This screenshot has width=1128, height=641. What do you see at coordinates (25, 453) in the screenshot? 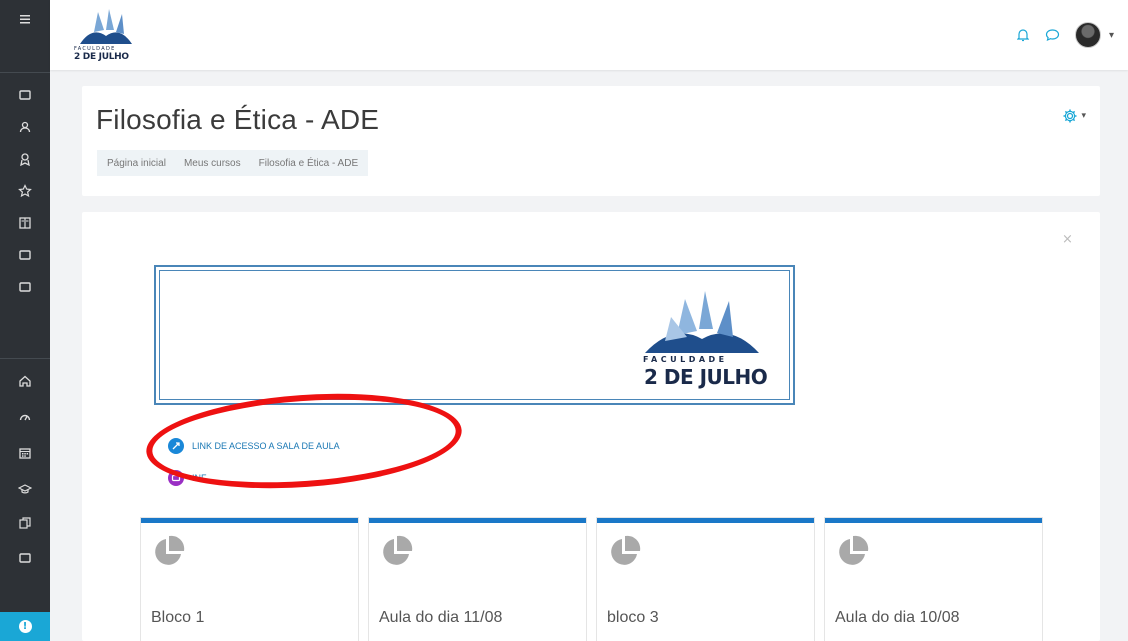
I see `calendar-icon` at bounding box center [25, 453].